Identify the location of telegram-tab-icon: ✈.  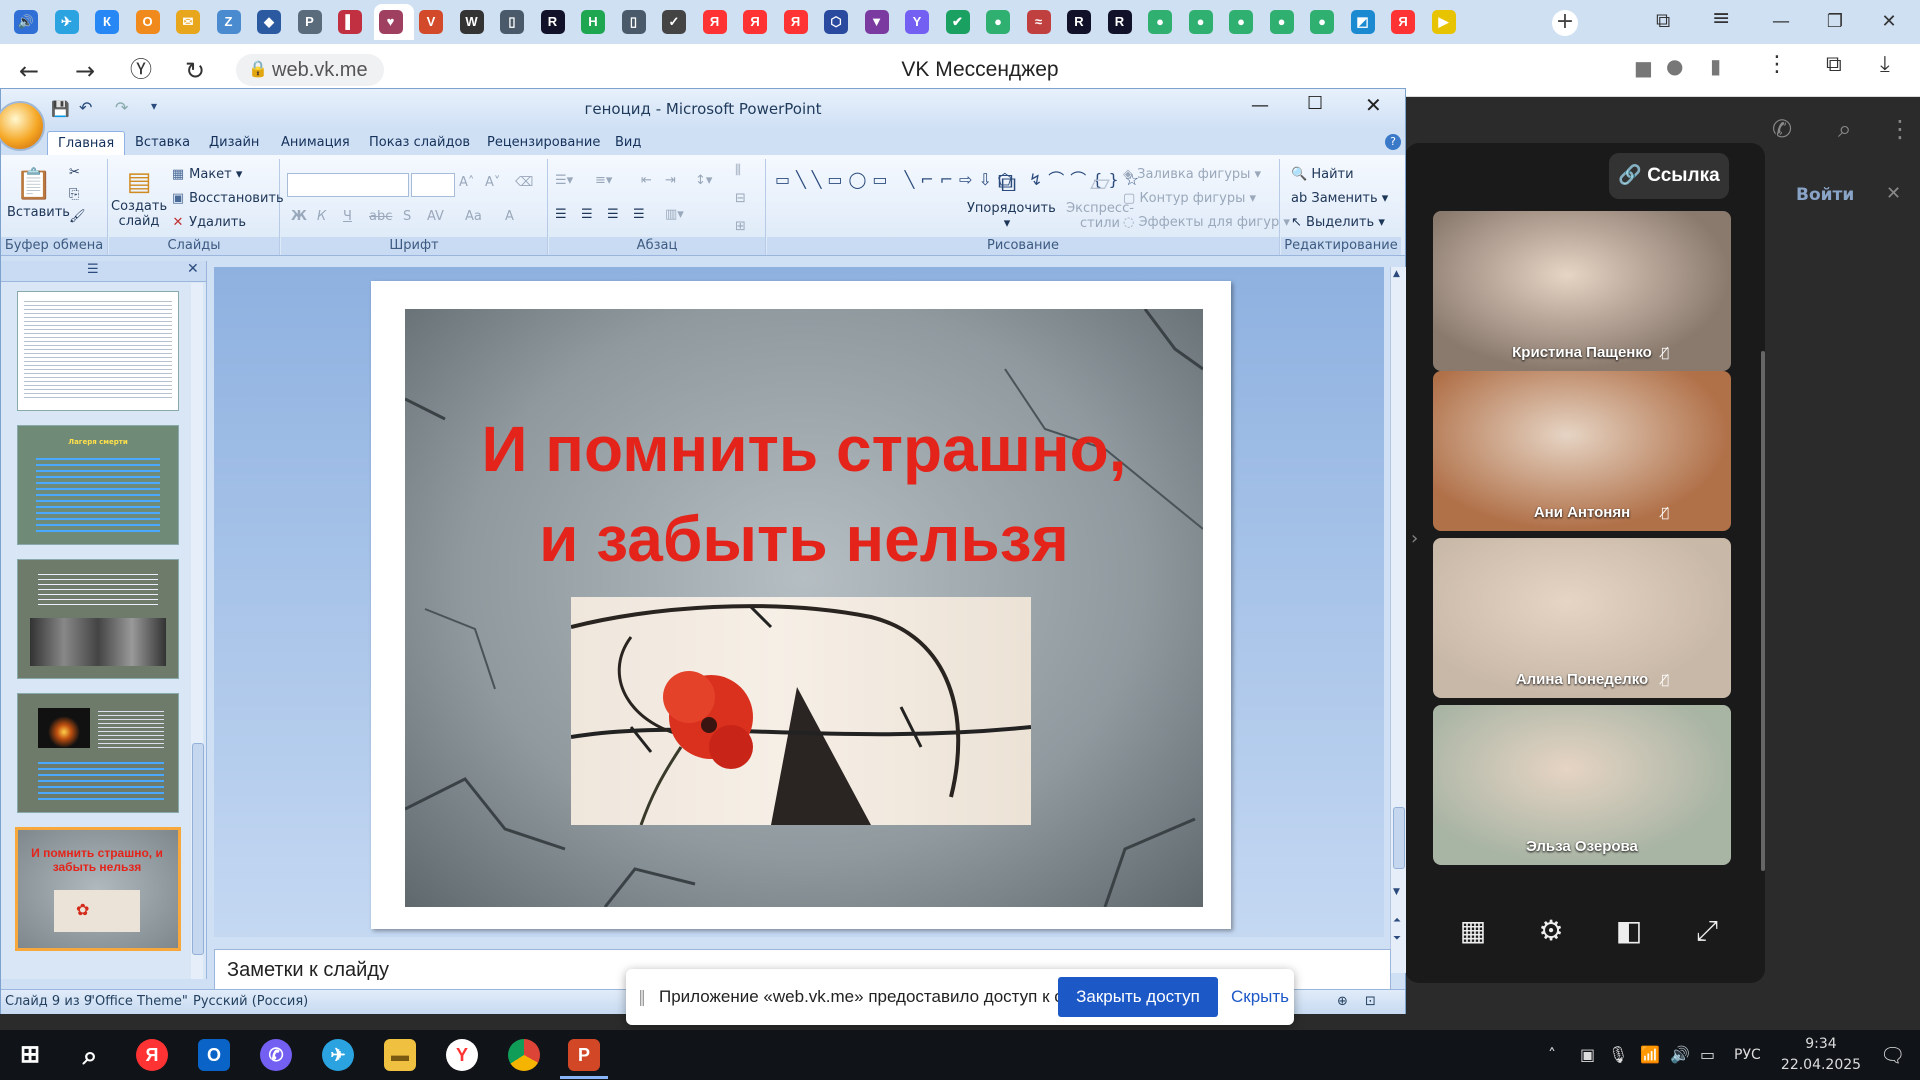
(66, 22).